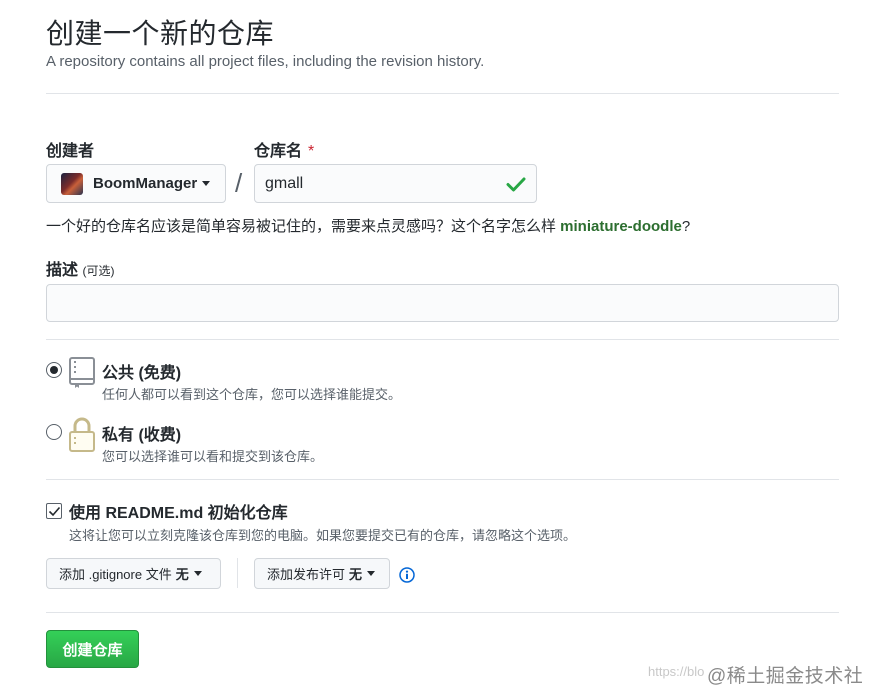  I want to click on repo-name-input: gmall, so click(395, 183).